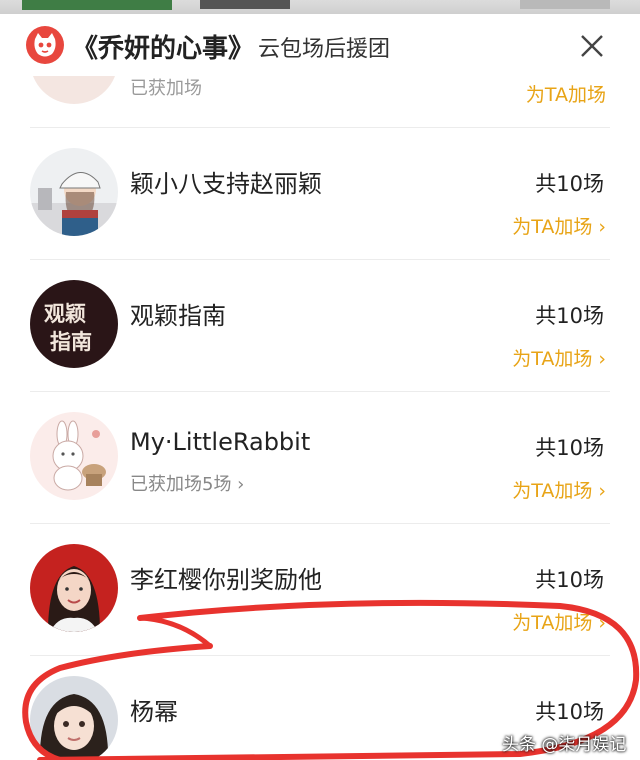  What do you see at coordinates (324, 49) in the screenshot?
I see `sheet-subtitle: 云包场后援团` at bounding box center [324, 49].